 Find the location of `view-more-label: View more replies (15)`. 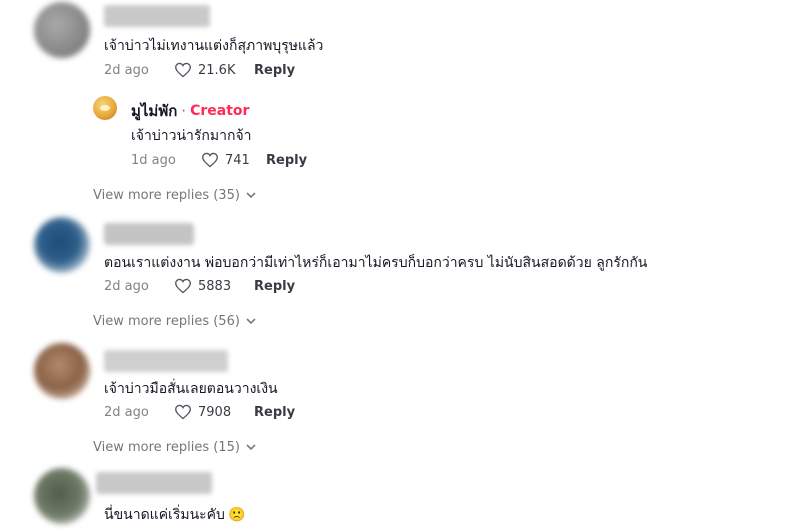

view-more-label: View more replies (15) is located at coordinates (166, 447).